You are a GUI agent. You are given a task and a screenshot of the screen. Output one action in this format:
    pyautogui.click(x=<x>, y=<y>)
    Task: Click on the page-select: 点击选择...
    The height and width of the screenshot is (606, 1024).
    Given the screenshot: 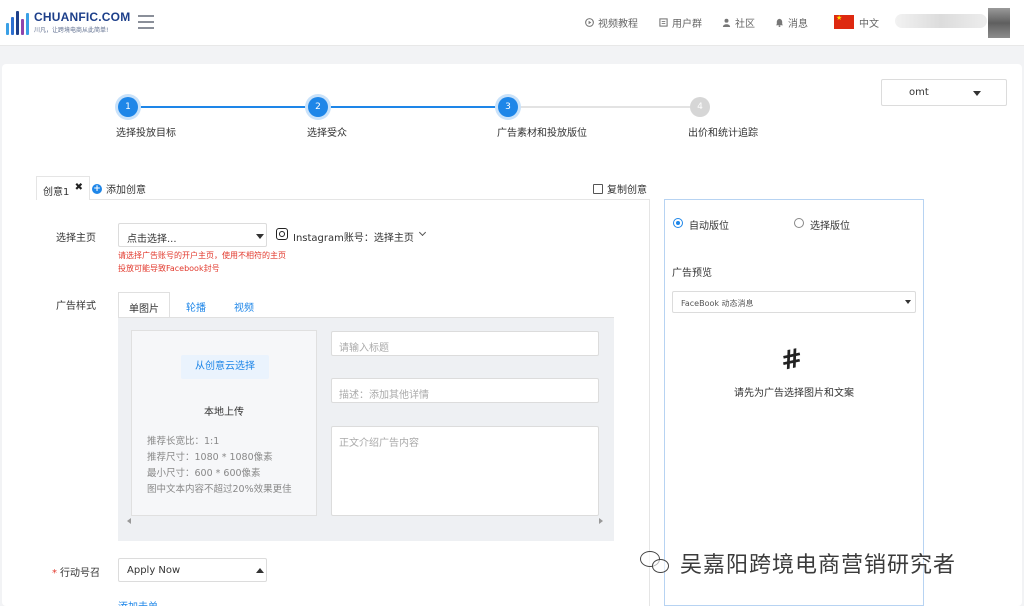 What is the action you would take?
    pyautogui.click(x=192, y=235)
    